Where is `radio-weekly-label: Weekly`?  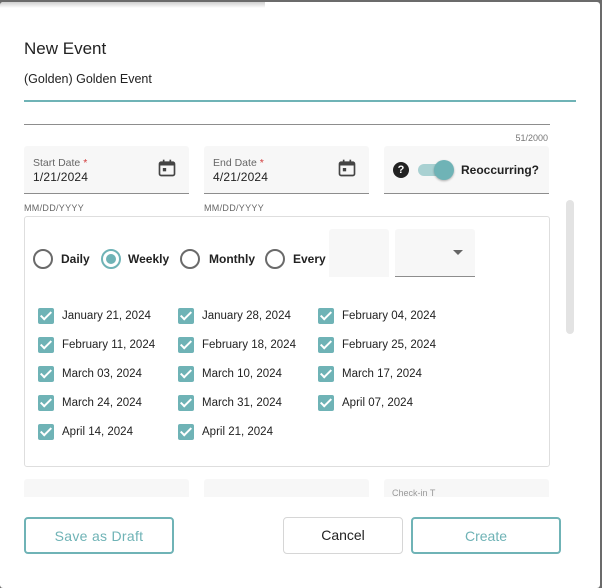 radio-weekly-label: Weekly is located at coordinates (149, 259).